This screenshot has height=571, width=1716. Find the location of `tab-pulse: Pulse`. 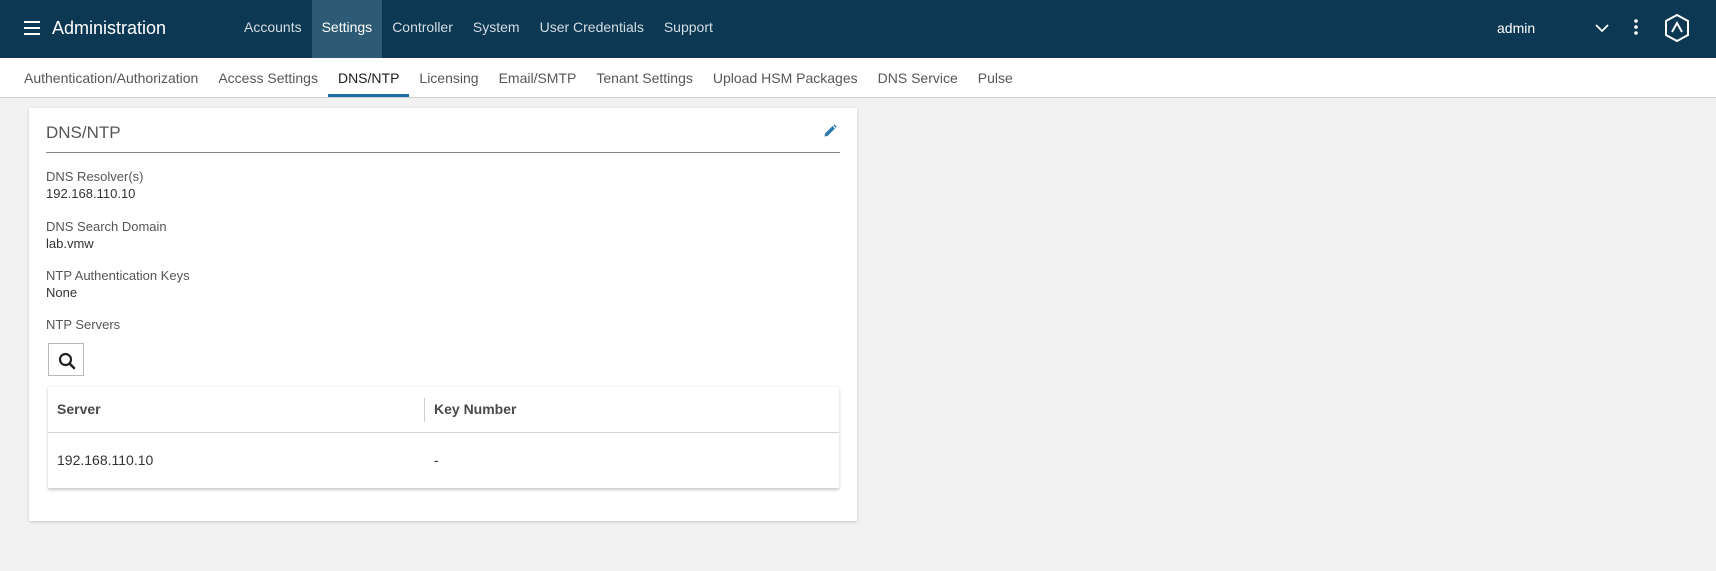

tab-pulse: Pulse is located at coordinates (995, 77).